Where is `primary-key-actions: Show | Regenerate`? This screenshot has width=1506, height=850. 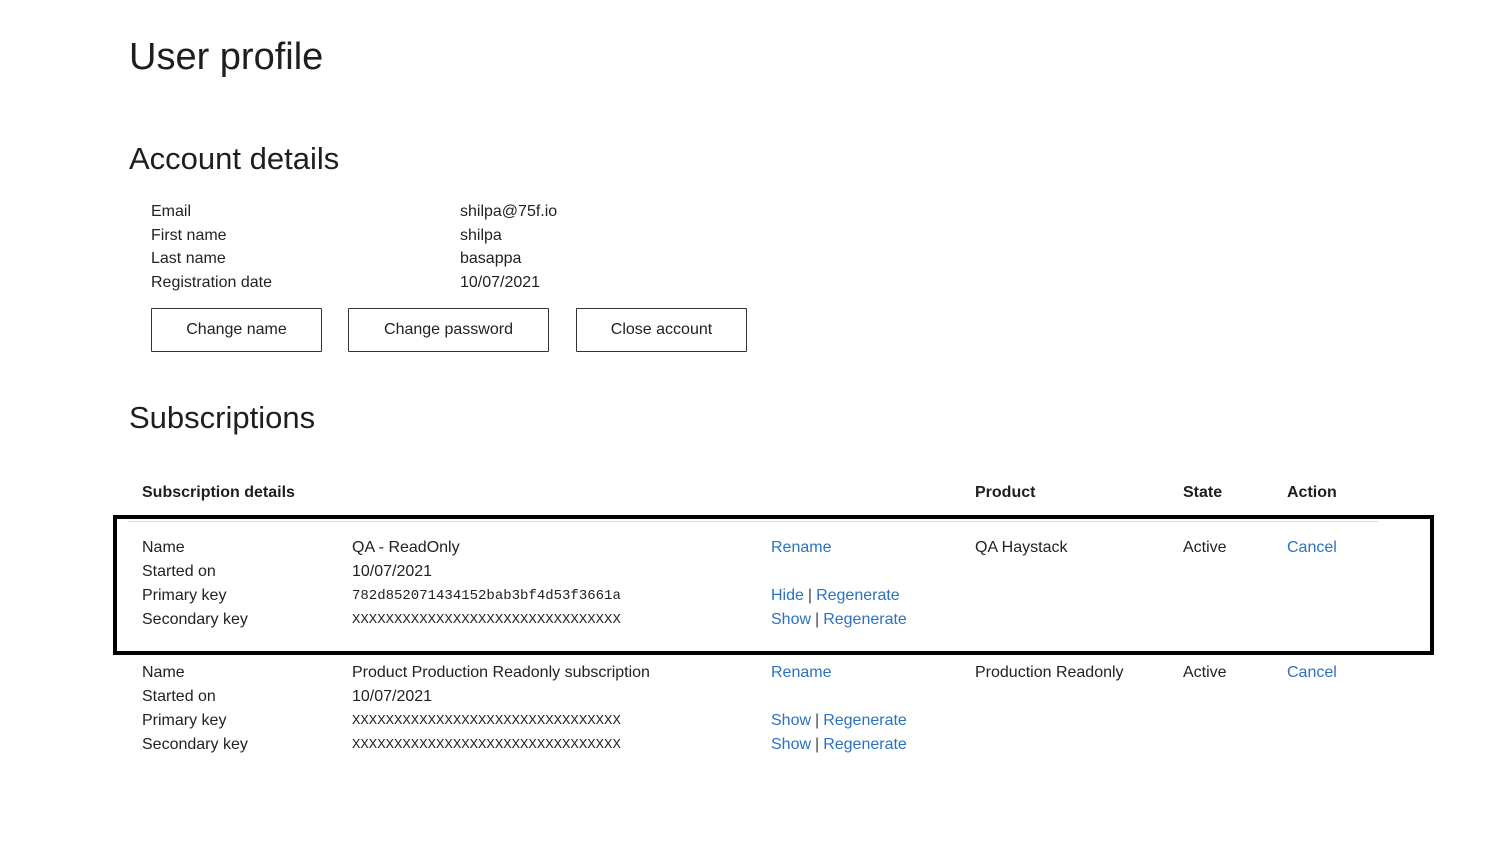
primary-key-actions: Show | Regenerate is located at coordinates (839, 721).